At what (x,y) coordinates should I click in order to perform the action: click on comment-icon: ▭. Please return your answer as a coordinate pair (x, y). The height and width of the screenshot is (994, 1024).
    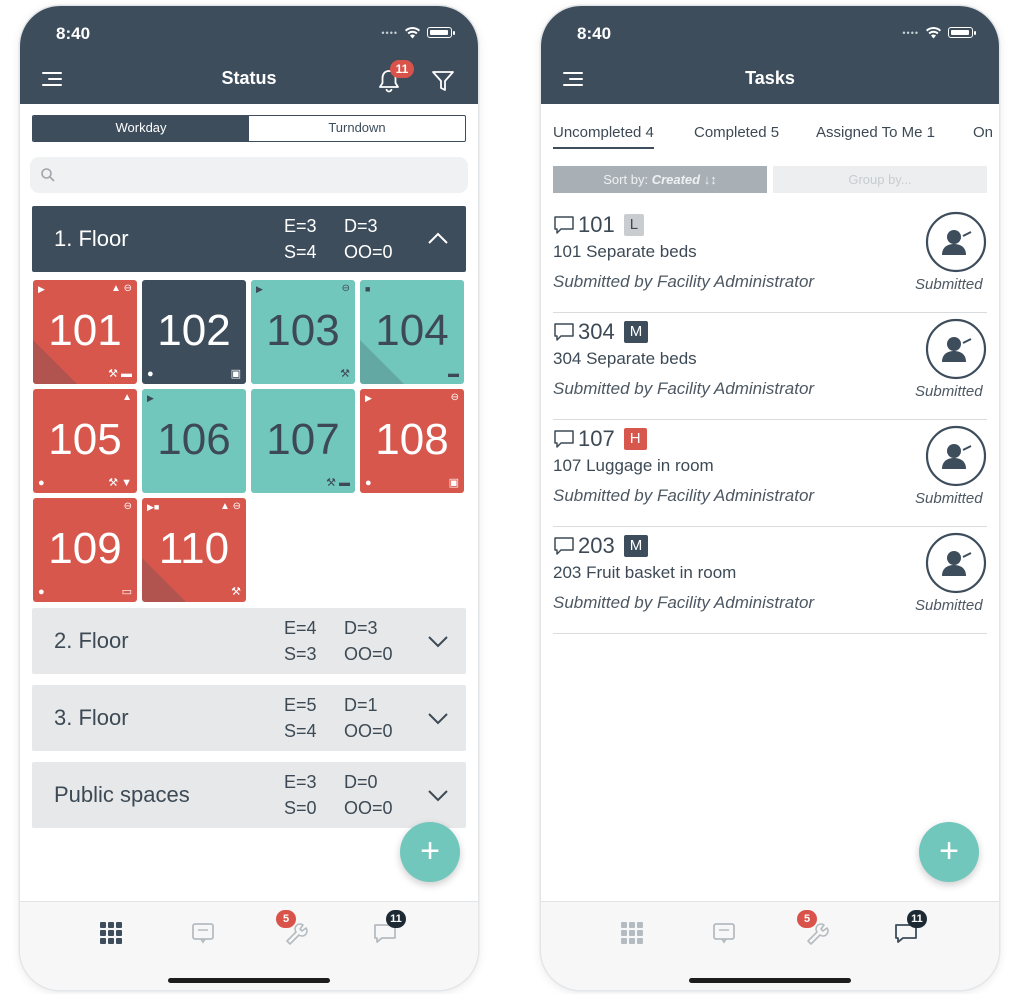
    Looking at the image, I should click on (126, 592).